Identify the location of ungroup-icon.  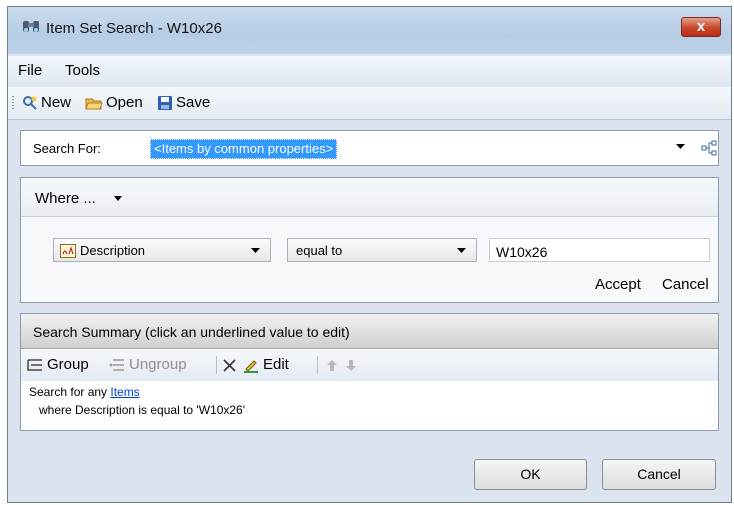
(116, 364).